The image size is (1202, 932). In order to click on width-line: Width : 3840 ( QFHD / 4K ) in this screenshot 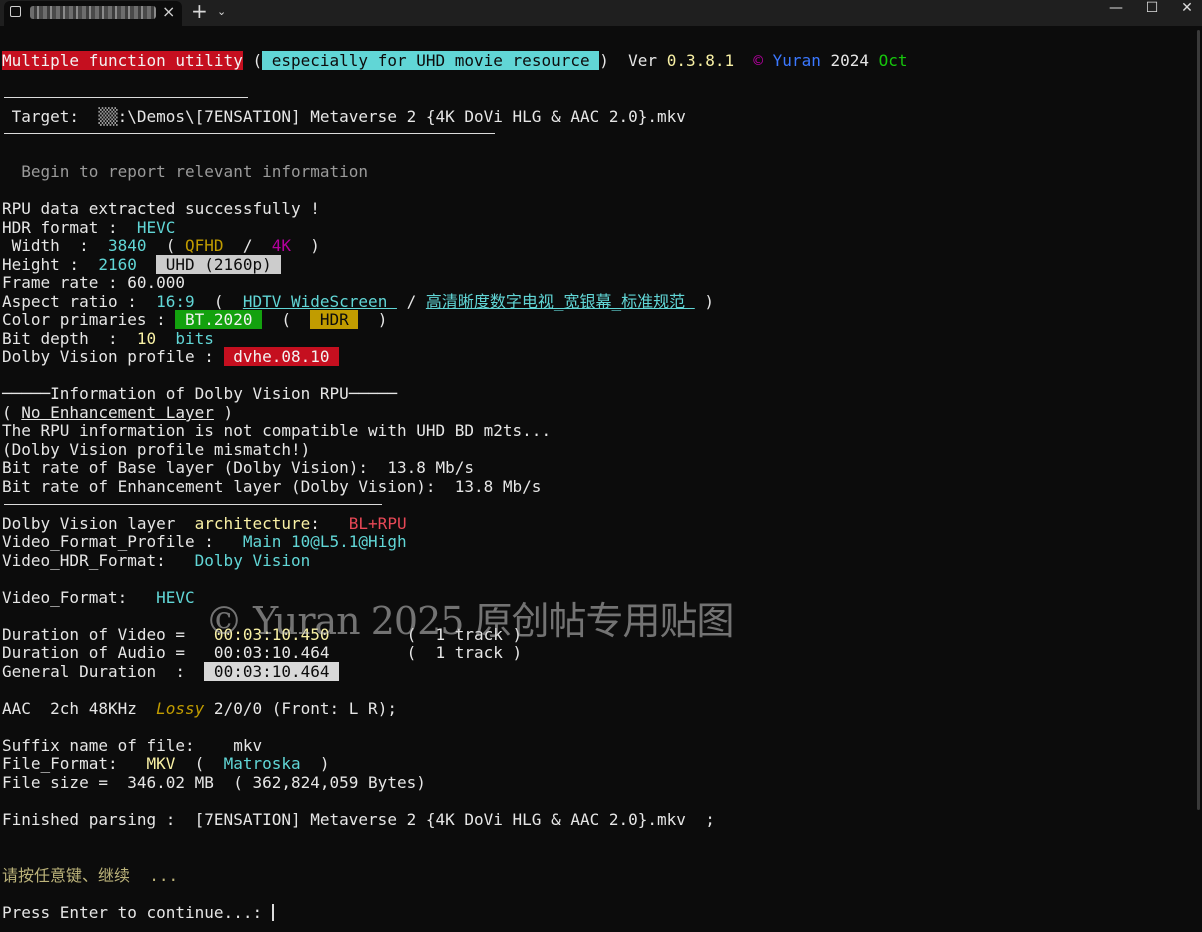, I will do `click(161, 245)`.